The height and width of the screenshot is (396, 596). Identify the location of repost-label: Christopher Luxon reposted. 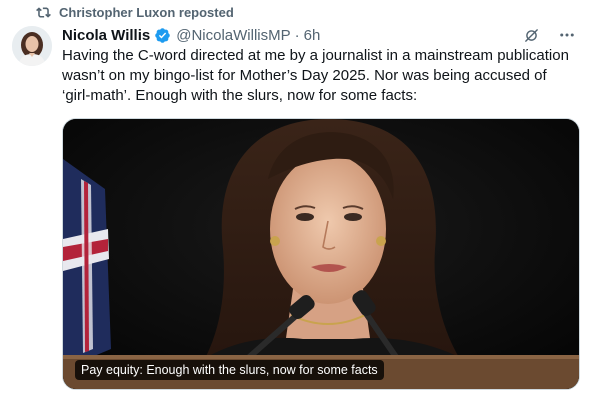
(146, 12).